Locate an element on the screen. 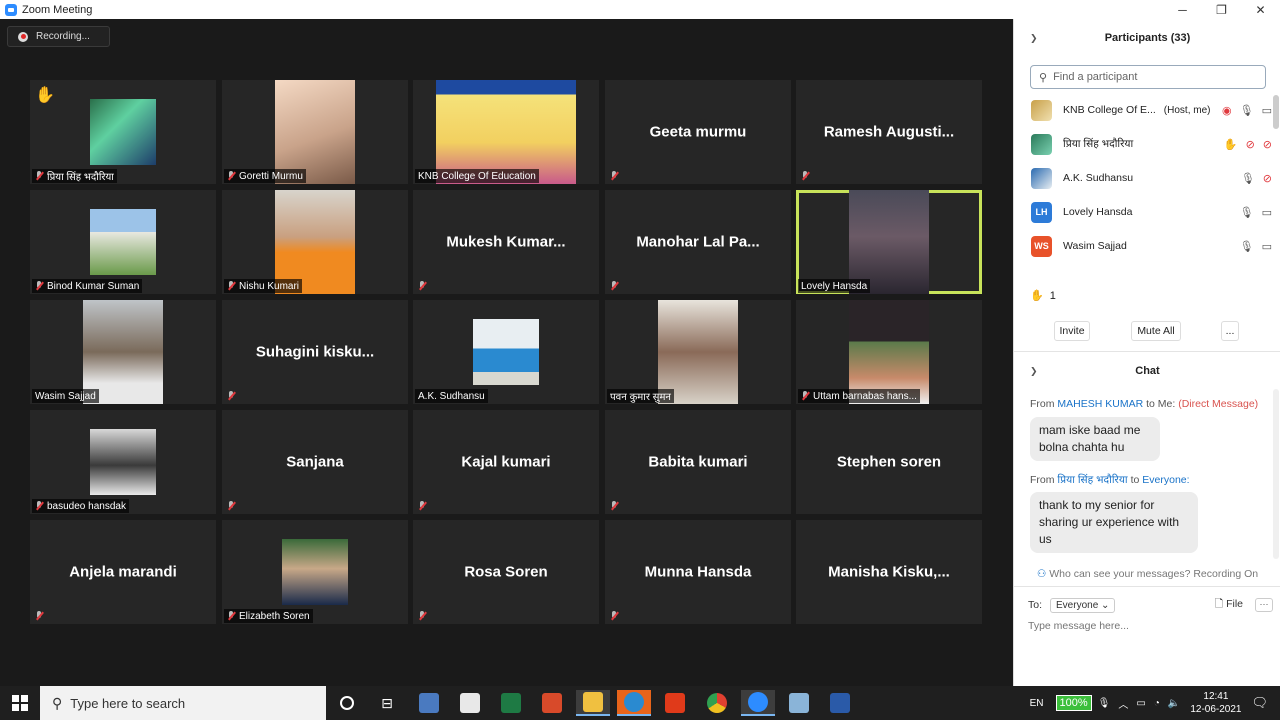 This screenshot has width=1280, height=720. chat-sender: प्रिया सिंह भदौरिया is located at coordinates (1092, 480).